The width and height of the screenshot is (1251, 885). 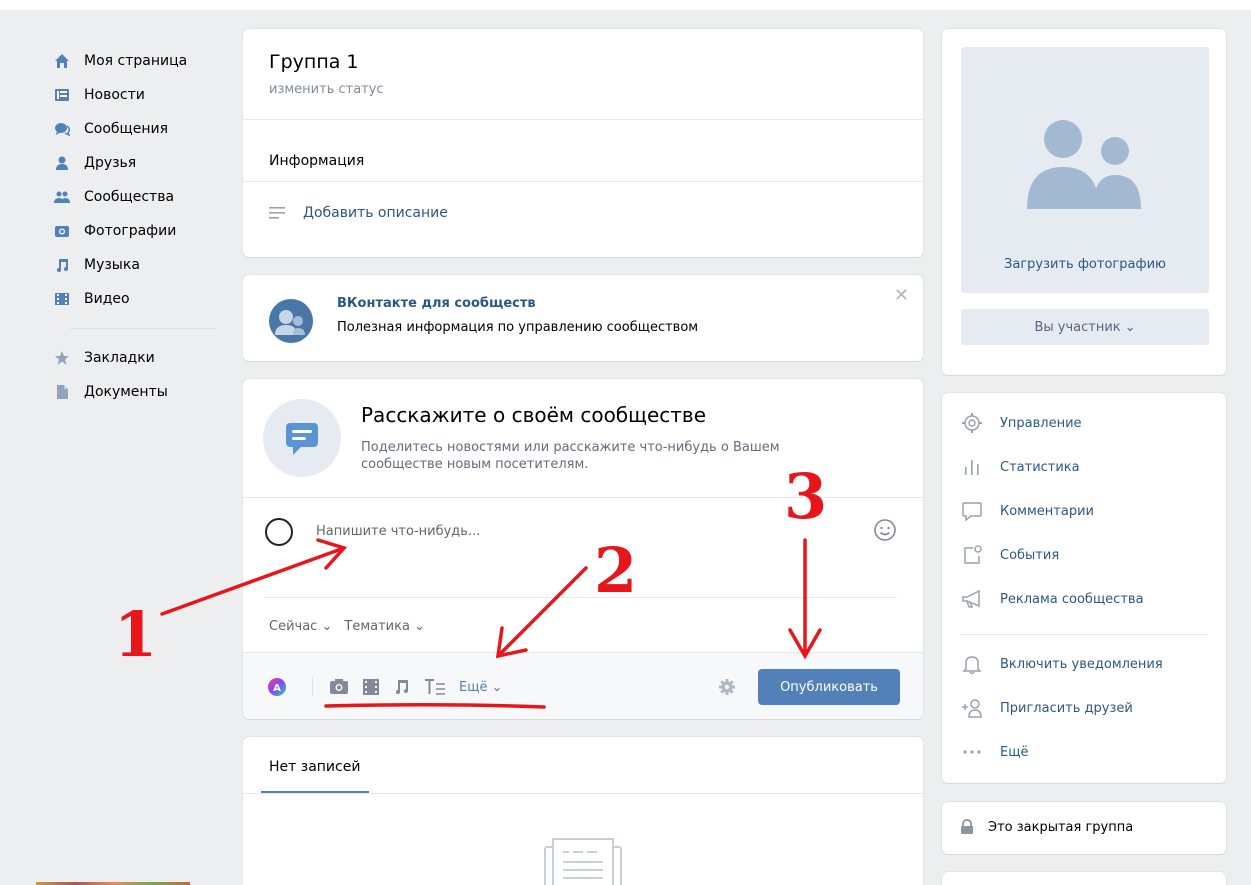 I want to click on nav-item-documents: Документы, so click(x=136, y=392).